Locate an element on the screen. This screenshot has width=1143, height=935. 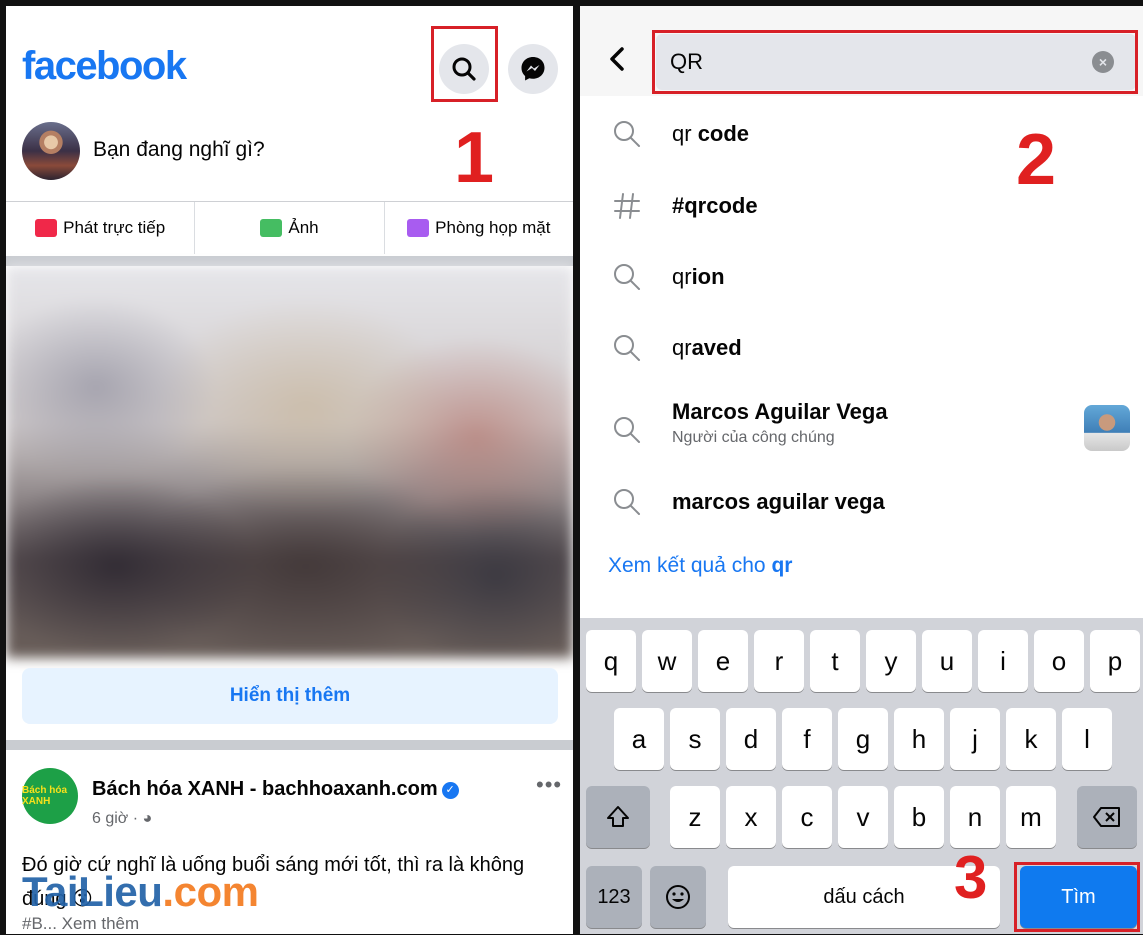
shift-icon is located at coordinates (618, 816).